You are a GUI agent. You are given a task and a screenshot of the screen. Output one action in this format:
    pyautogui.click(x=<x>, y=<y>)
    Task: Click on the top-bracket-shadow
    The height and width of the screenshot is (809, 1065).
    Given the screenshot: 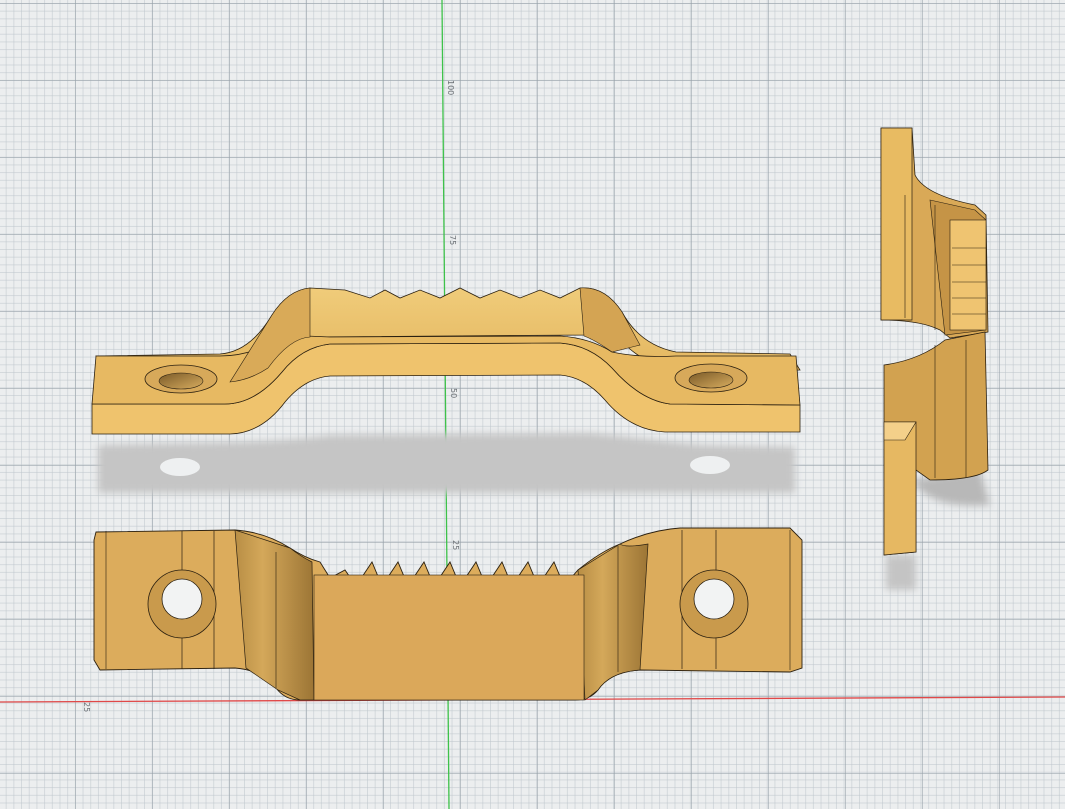 What is the action you would take?
    pyautogui.click(x=446, y=463)
    